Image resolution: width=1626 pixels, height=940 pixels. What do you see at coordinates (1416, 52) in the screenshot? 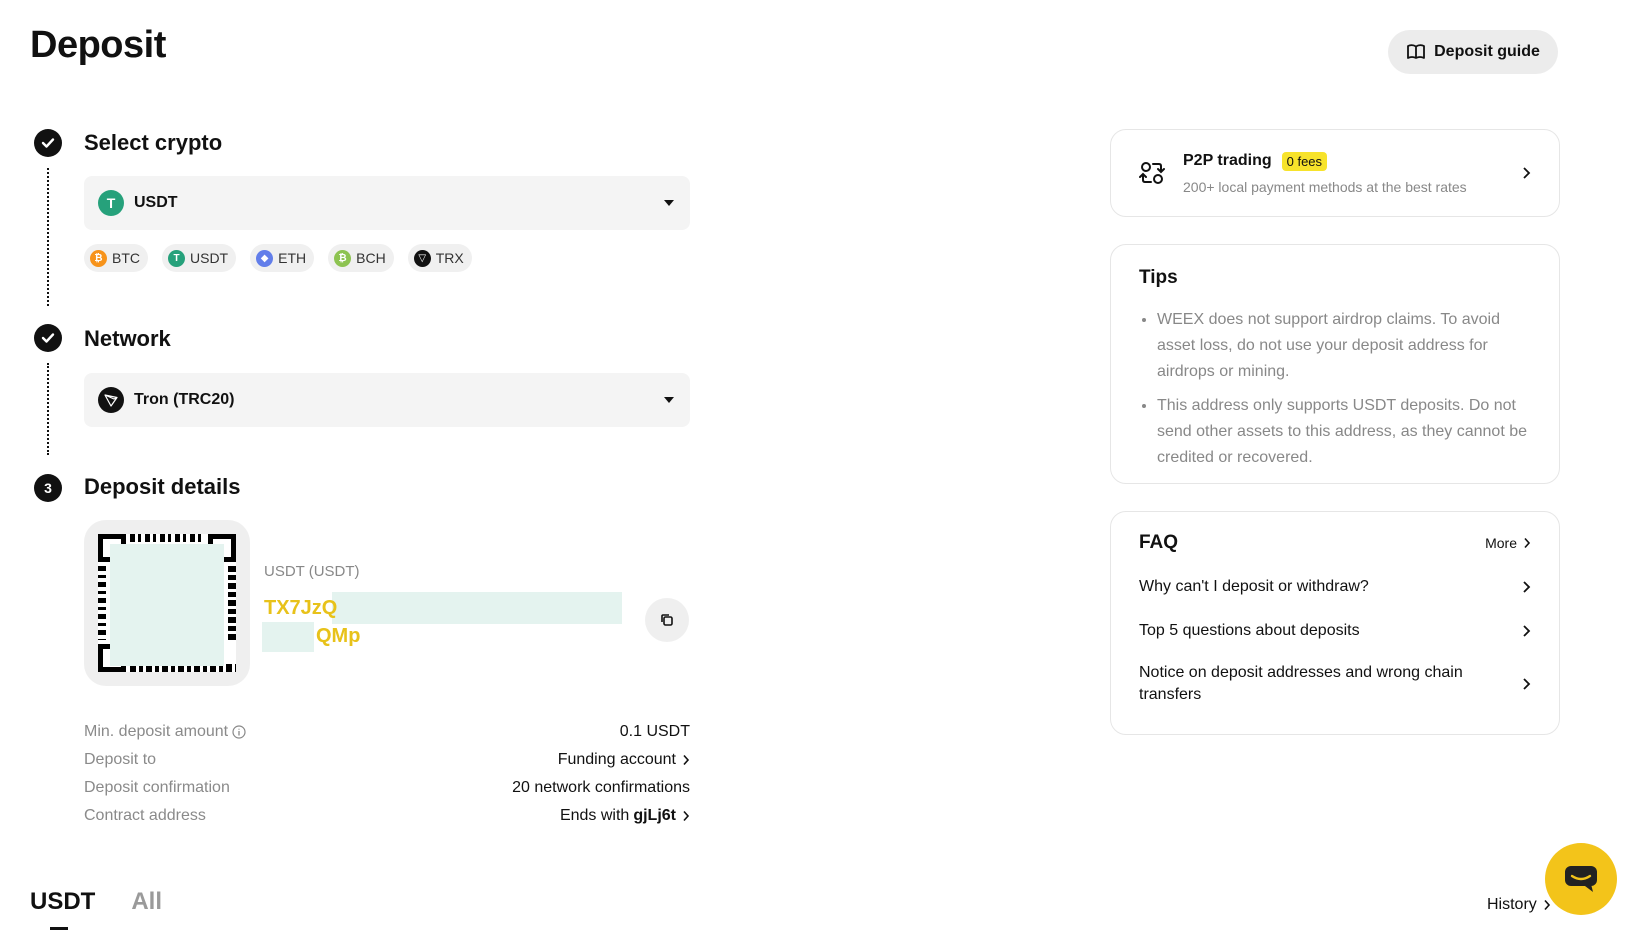
I see `book-open-icon` at bounding box center [1416, 52].